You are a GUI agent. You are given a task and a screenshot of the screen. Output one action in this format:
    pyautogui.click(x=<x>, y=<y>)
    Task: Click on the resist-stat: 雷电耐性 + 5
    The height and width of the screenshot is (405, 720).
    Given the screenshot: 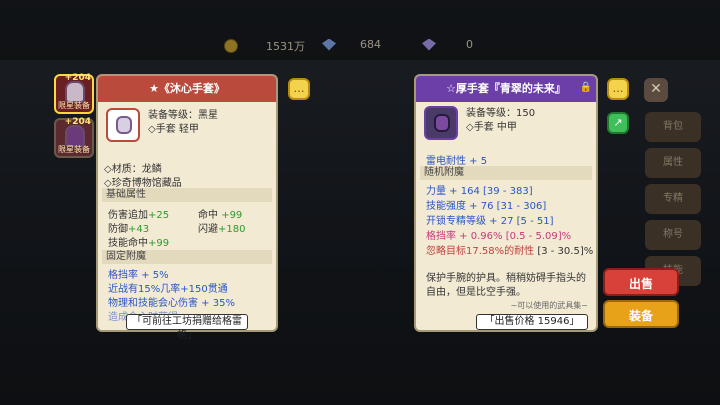 What is the action you would take?
    pyautogui.click(x=457, y=161)
    